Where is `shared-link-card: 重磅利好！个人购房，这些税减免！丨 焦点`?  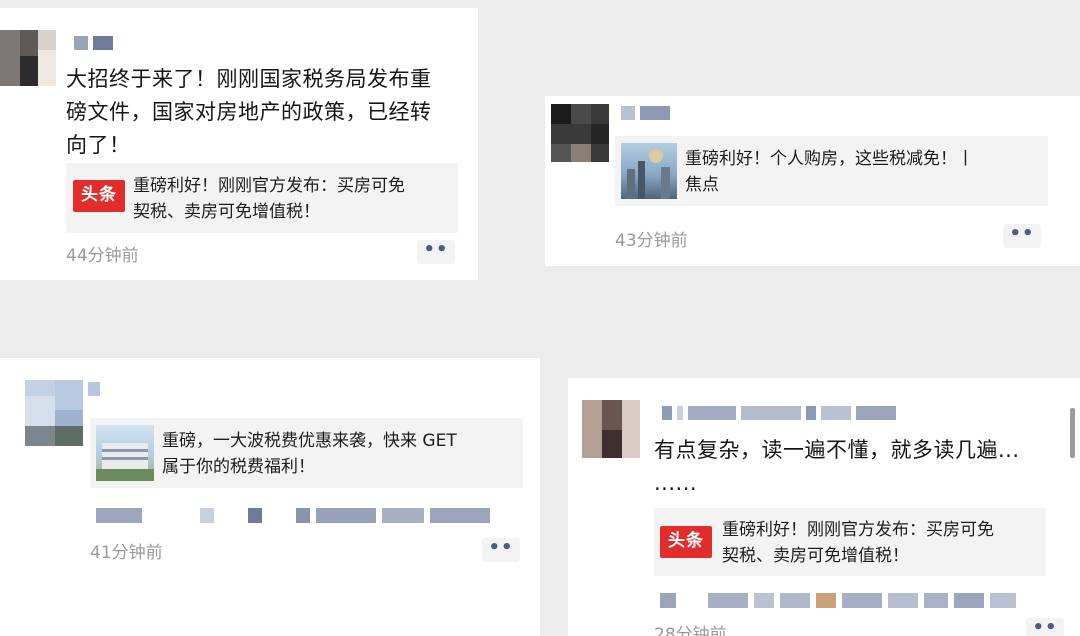 shared-link-card: 重磅利好！个人购房，这些税减免！丨 焦点 is located at coordinates (831, 171).